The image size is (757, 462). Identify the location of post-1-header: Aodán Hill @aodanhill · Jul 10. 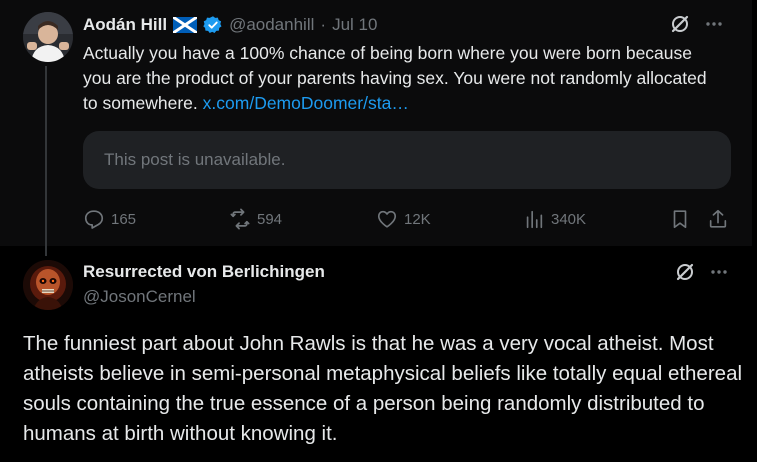
(230, 25).